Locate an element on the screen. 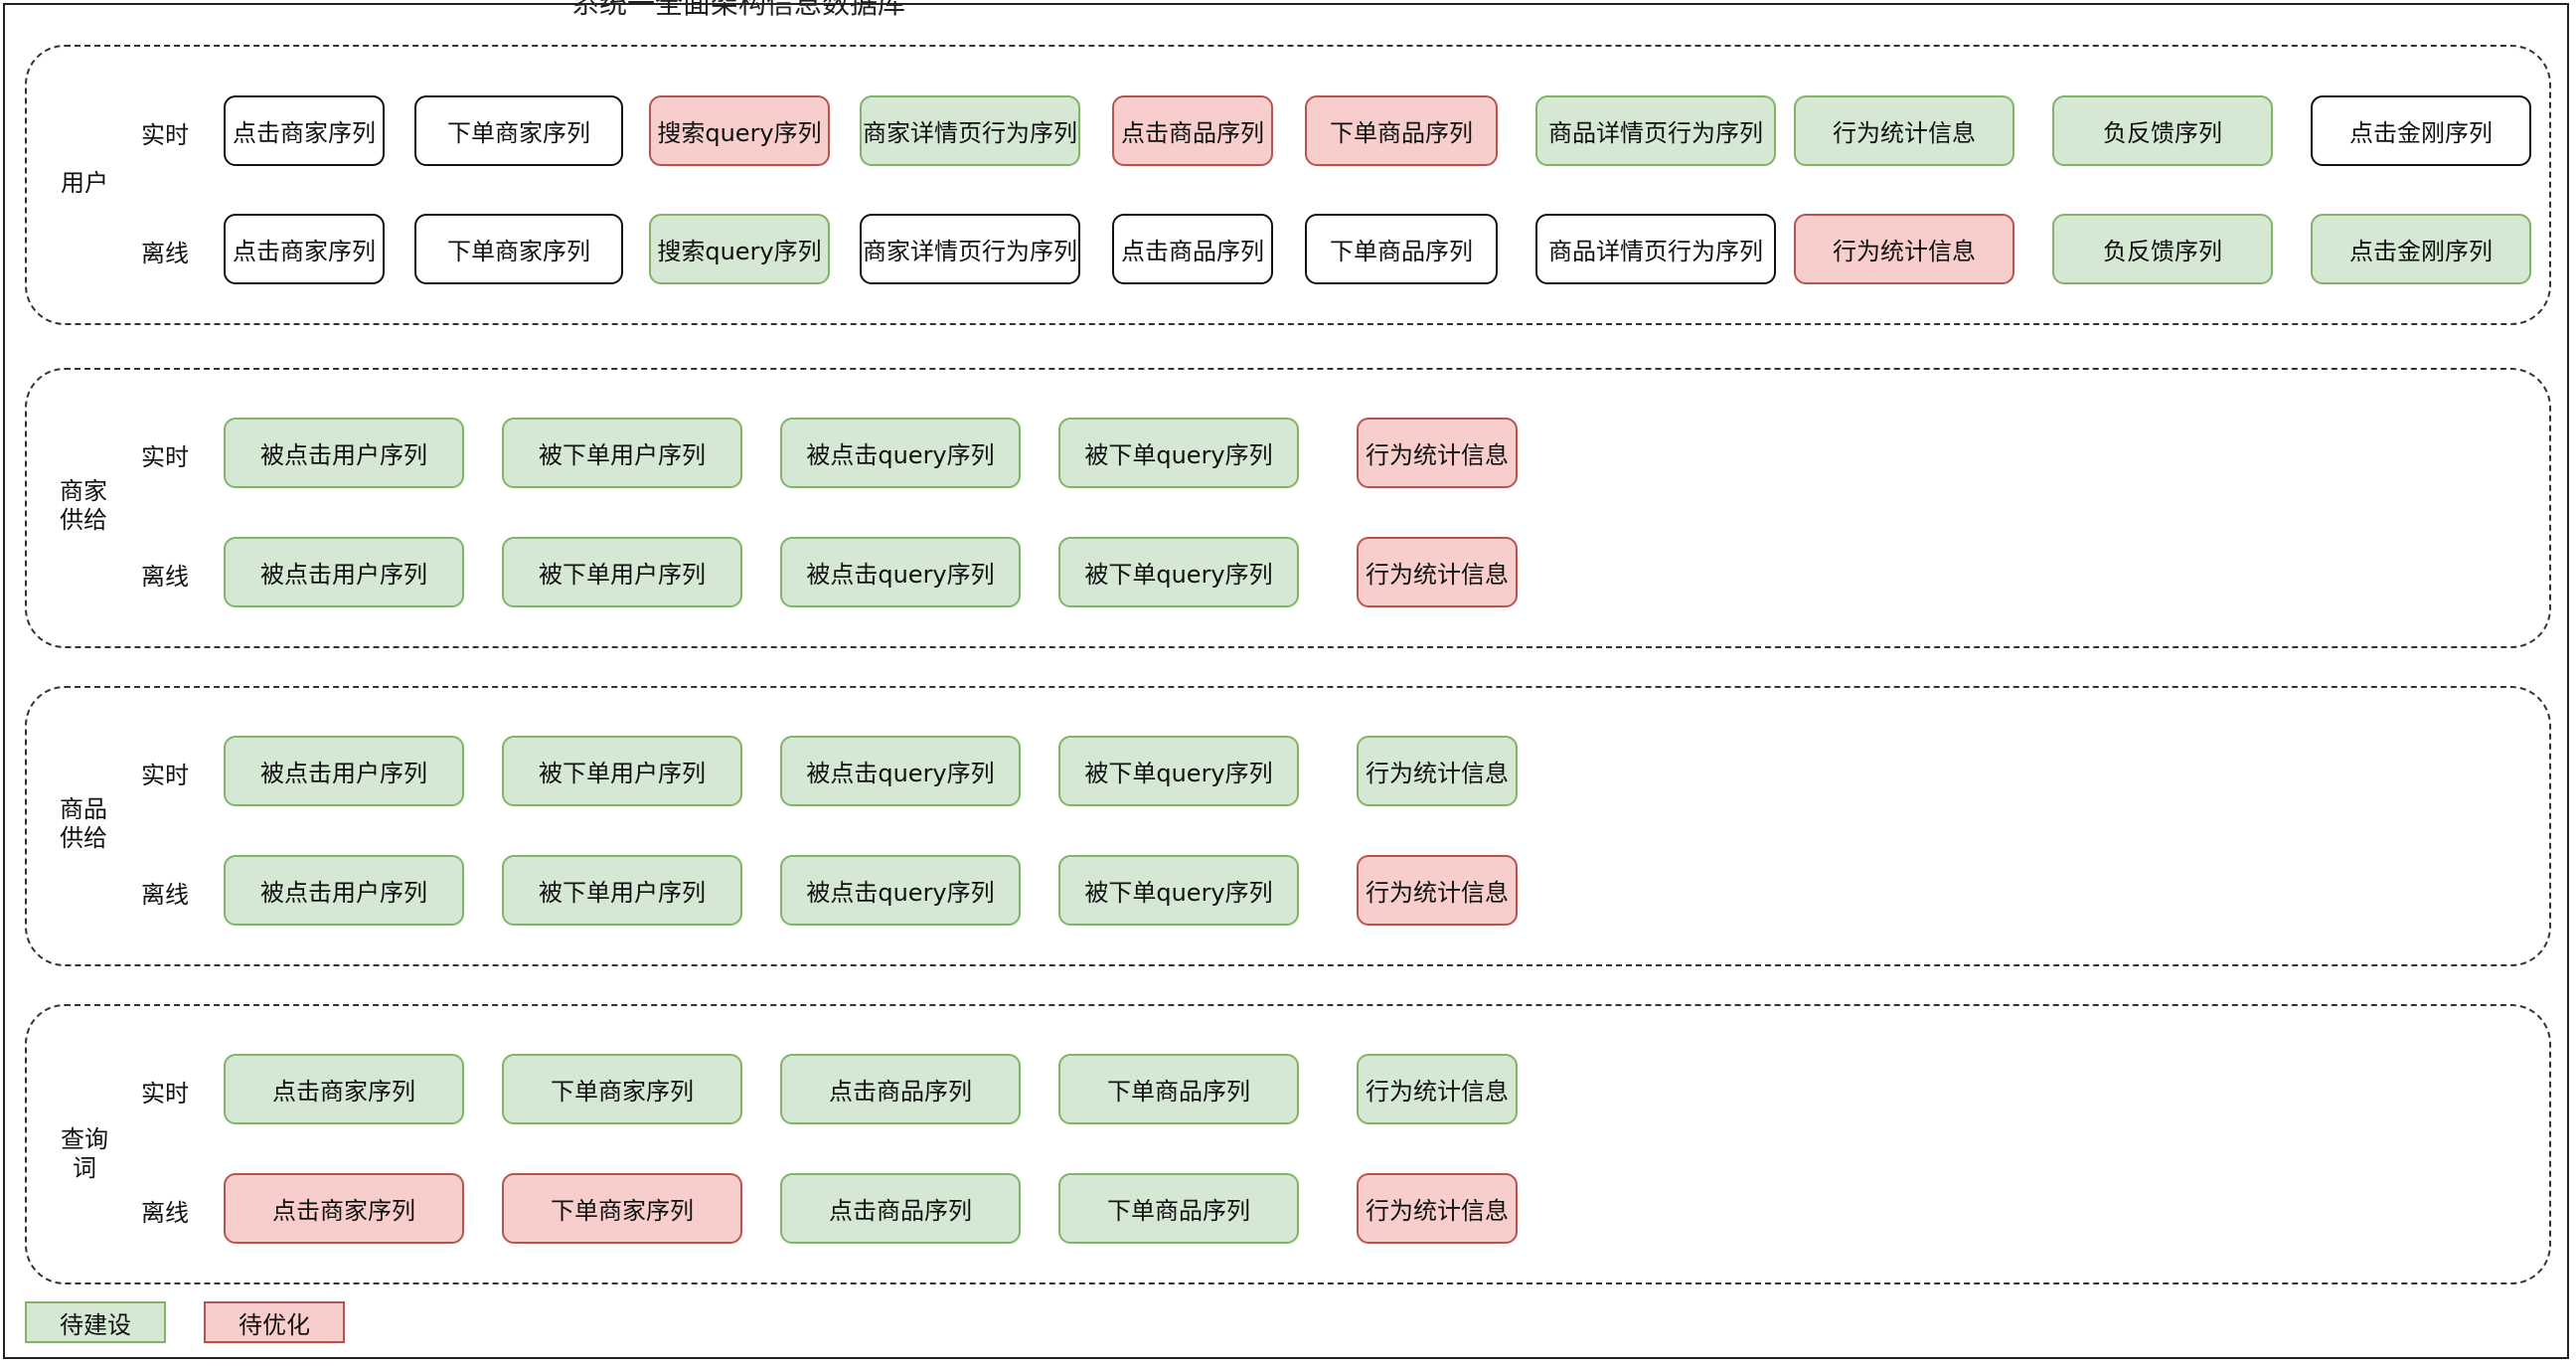  legend-to-optimize: 待优化 is located at coordinates (274, 1322).